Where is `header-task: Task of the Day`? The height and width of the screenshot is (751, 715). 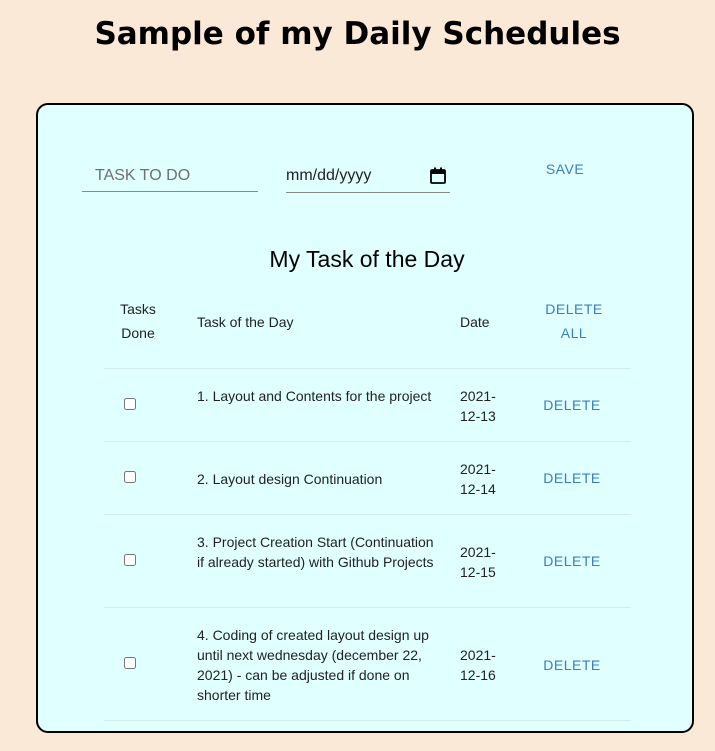 header-task: Task of the Day is located at coordinates (245, 322).